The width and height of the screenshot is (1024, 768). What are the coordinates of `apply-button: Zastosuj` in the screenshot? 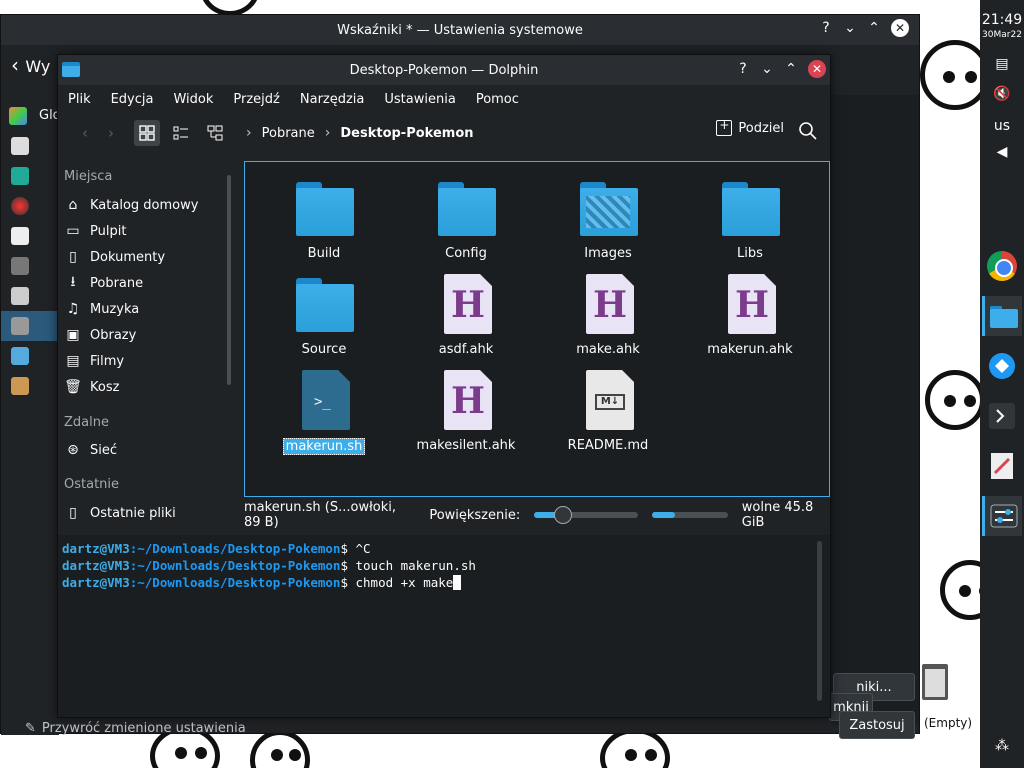 It's located at (877, 725).